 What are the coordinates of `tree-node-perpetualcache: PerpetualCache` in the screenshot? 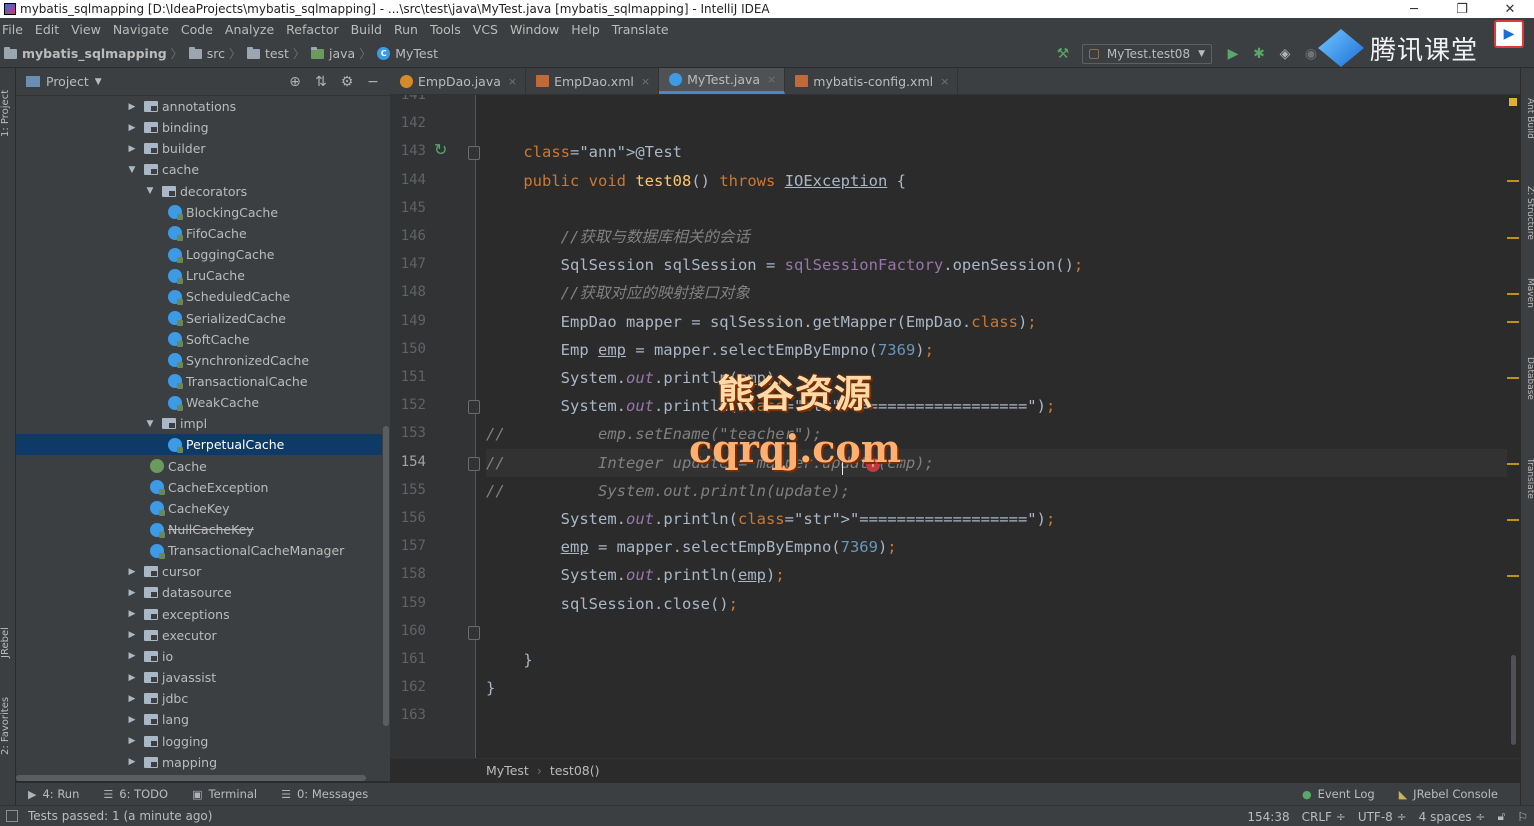 It's located at (199, 445).